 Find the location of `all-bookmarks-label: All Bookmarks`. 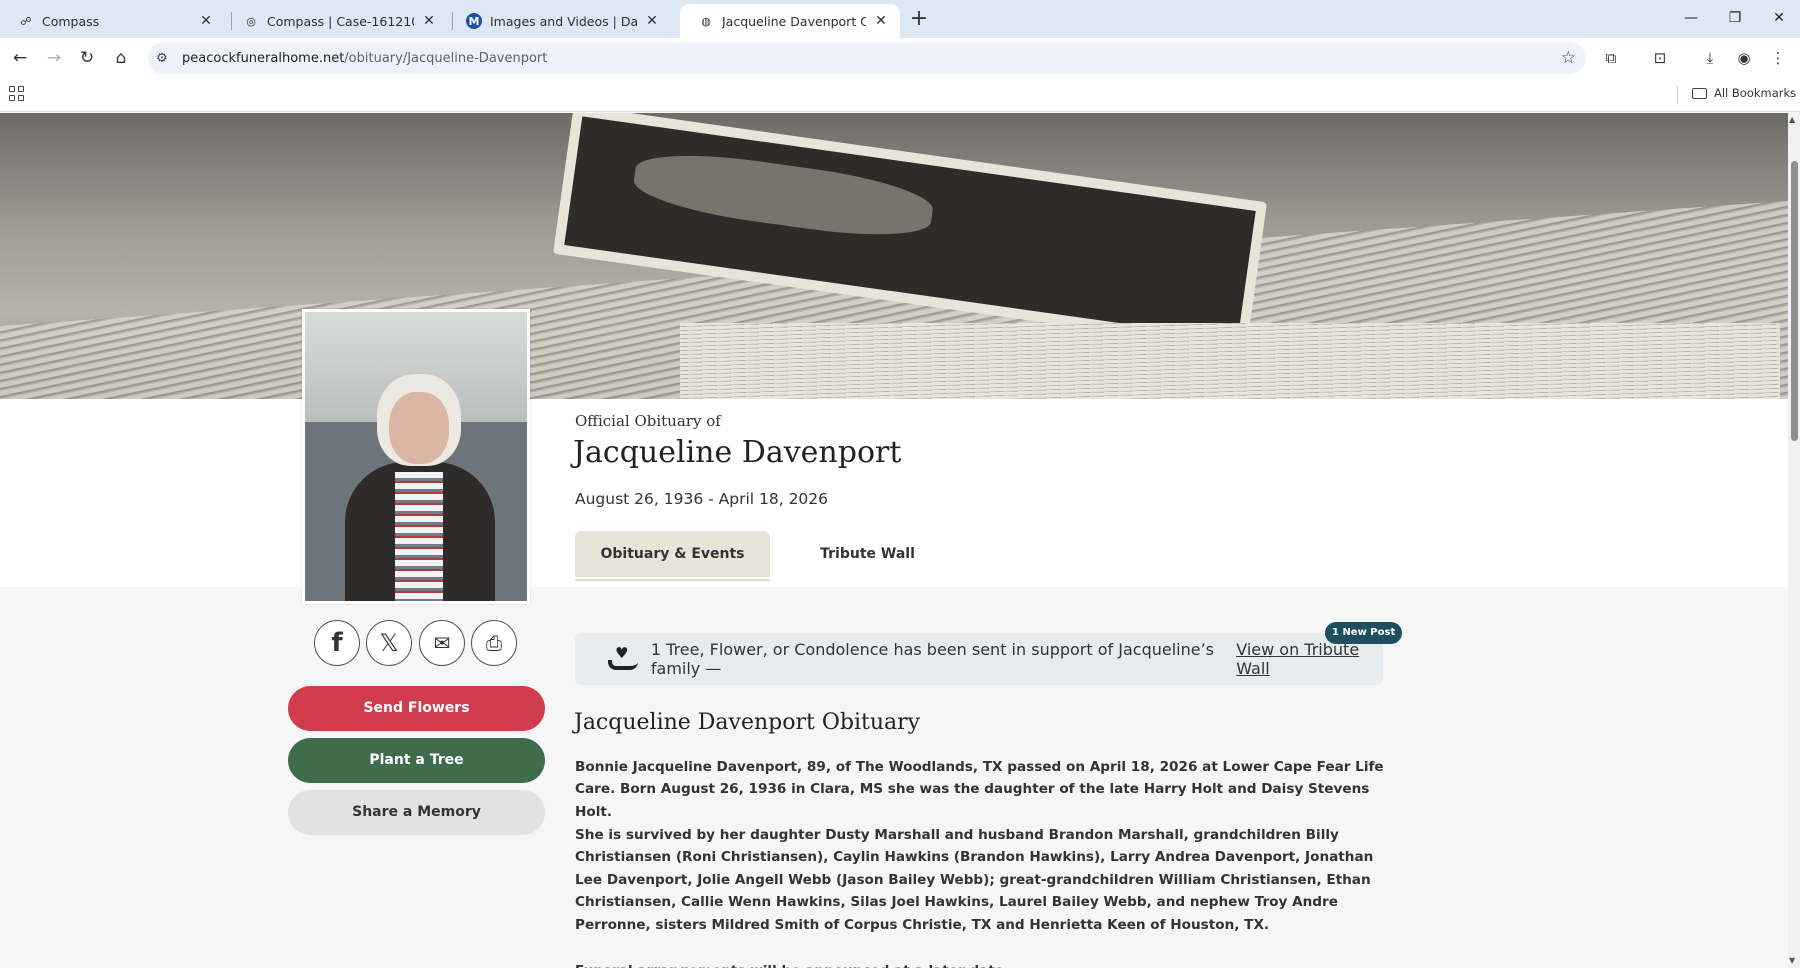

all-bookmarks-label: All Bookmarks is located at coordinates (1755, 93).